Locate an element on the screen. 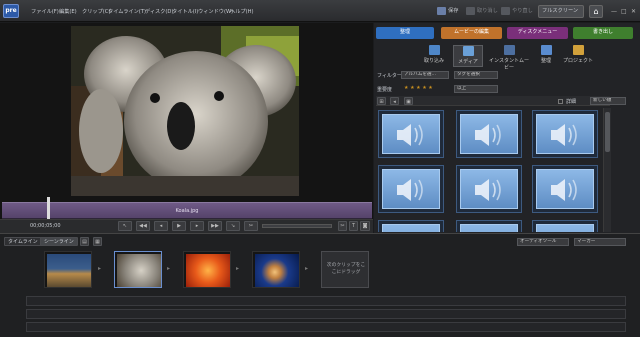 This screenshot has width=640, height=337. scene-clip-selected is located at coordinates (138, 269).